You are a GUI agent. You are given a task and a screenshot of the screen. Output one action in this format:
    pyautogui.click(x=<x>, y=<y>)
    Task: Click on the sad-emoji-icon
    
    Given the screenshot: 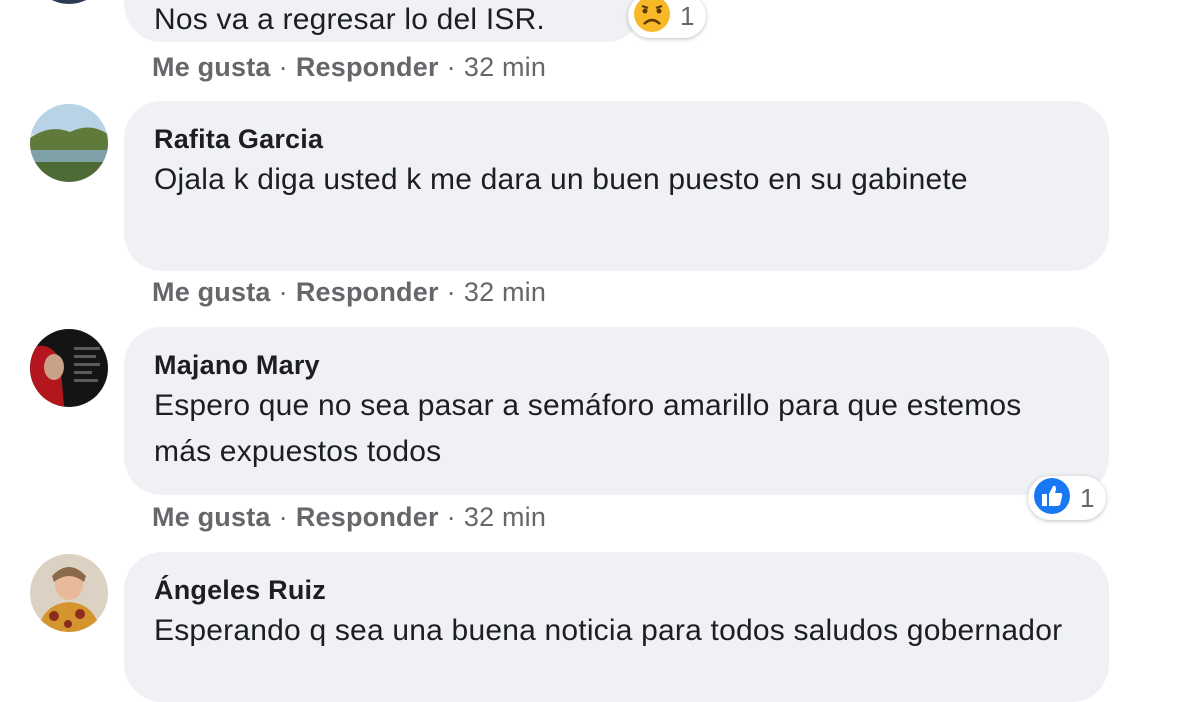 What is the action you would take?
    pyautogui.click(x=652, y=19)
    